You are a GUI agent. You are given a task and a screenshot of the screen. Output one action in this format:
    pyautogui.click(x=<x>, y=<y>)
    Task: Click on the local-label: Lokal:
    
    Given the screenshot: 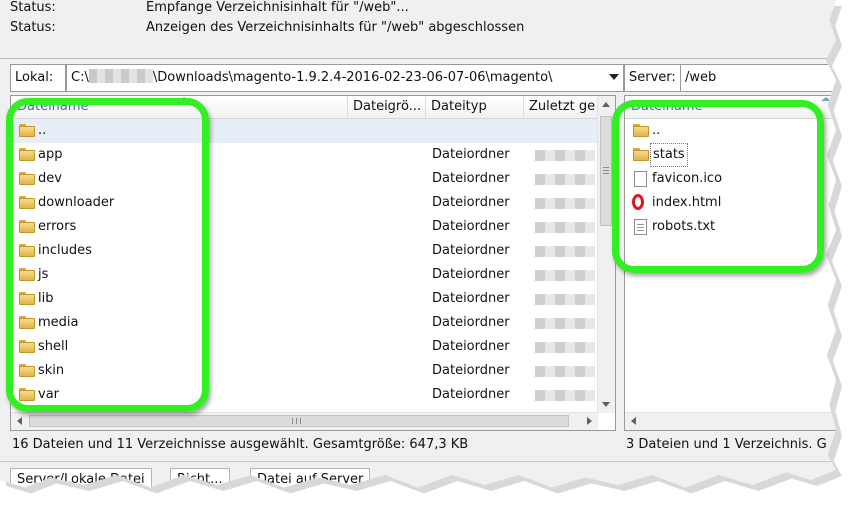 What is the action you would take?
    pyautogui.click(x=38, y=78)
    